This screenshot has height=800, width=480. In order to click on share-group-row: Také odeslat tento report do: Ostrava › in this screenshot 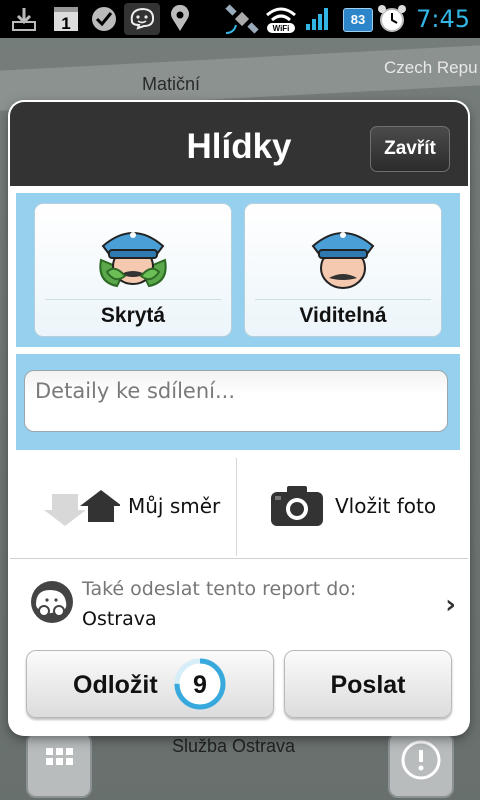, I will do `click(239, 600)`.